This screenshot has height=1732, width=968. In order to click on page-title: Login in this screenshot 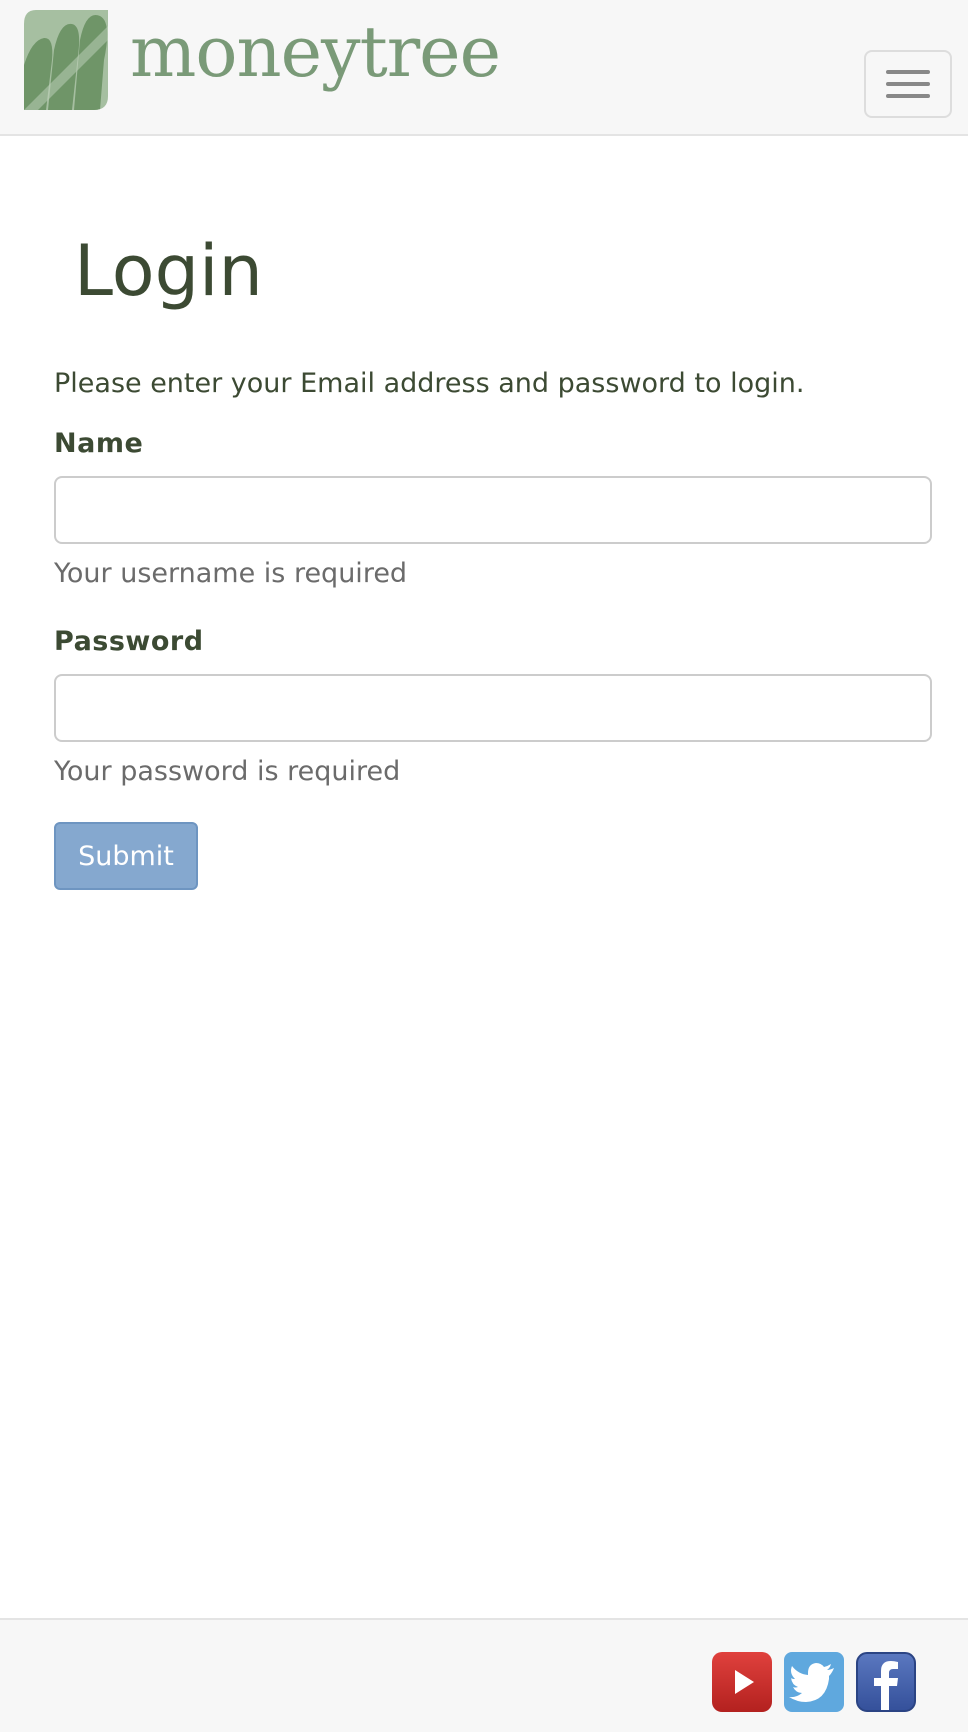, I will do `click(168, 271)`.